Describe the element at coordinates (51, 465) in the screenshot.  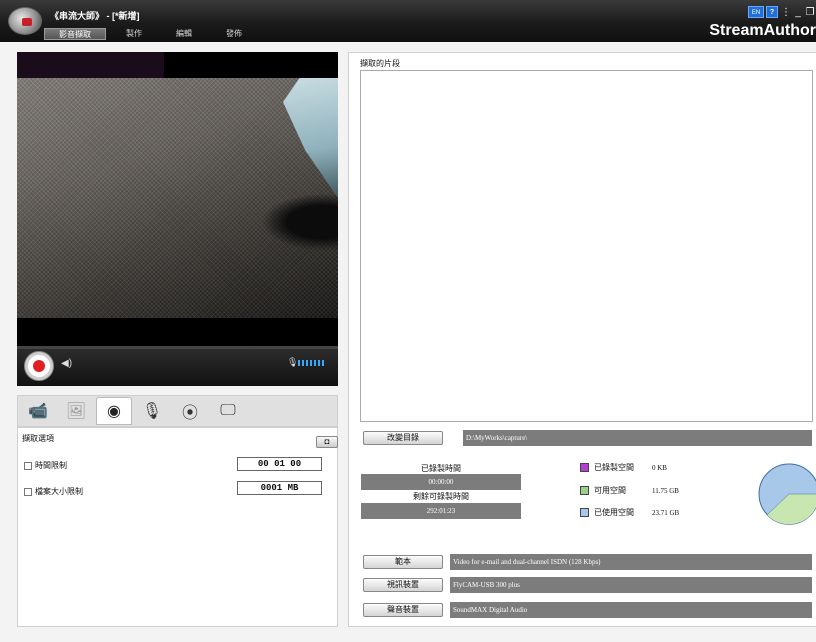
I see `time-limit-label: 時間限制` at that location.